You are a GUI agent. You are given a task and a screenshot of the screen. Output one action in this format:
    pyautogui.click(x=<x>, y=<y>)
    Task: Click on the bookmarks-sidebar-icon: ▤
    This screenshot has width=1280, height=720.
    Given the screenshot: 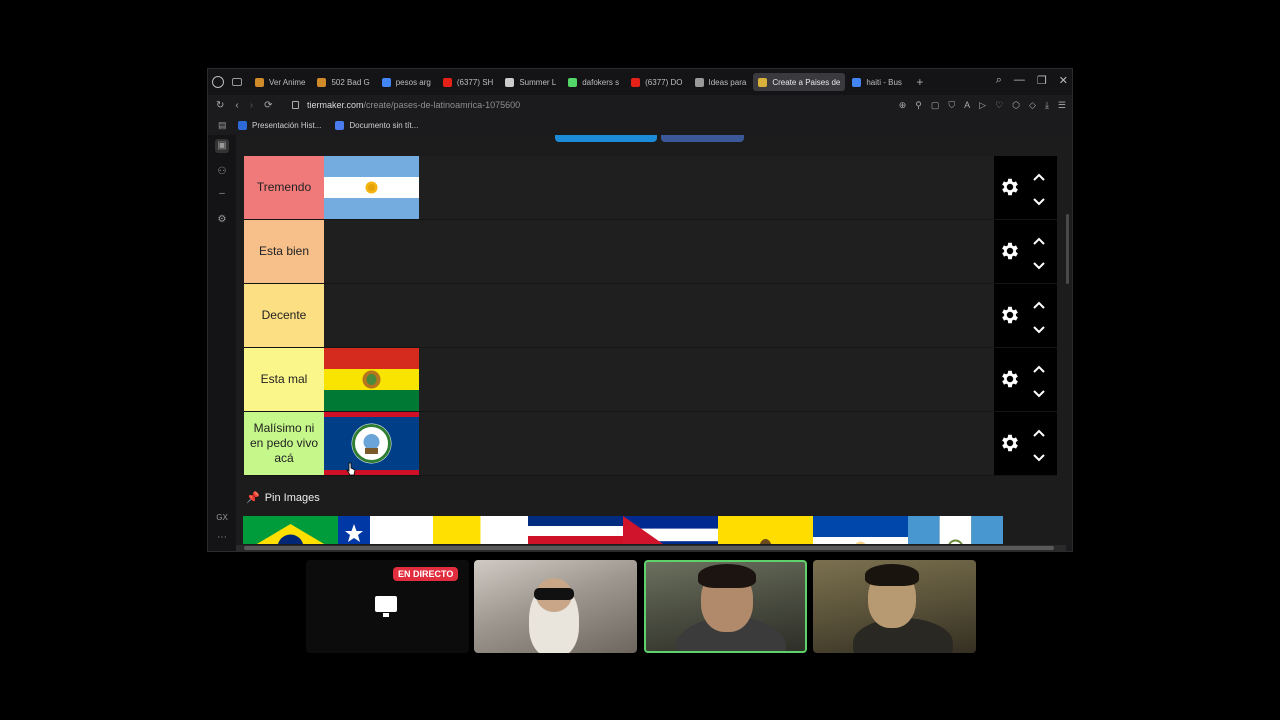 What is the action you would take?
    pyautogui.click(x=222, y=125)
    